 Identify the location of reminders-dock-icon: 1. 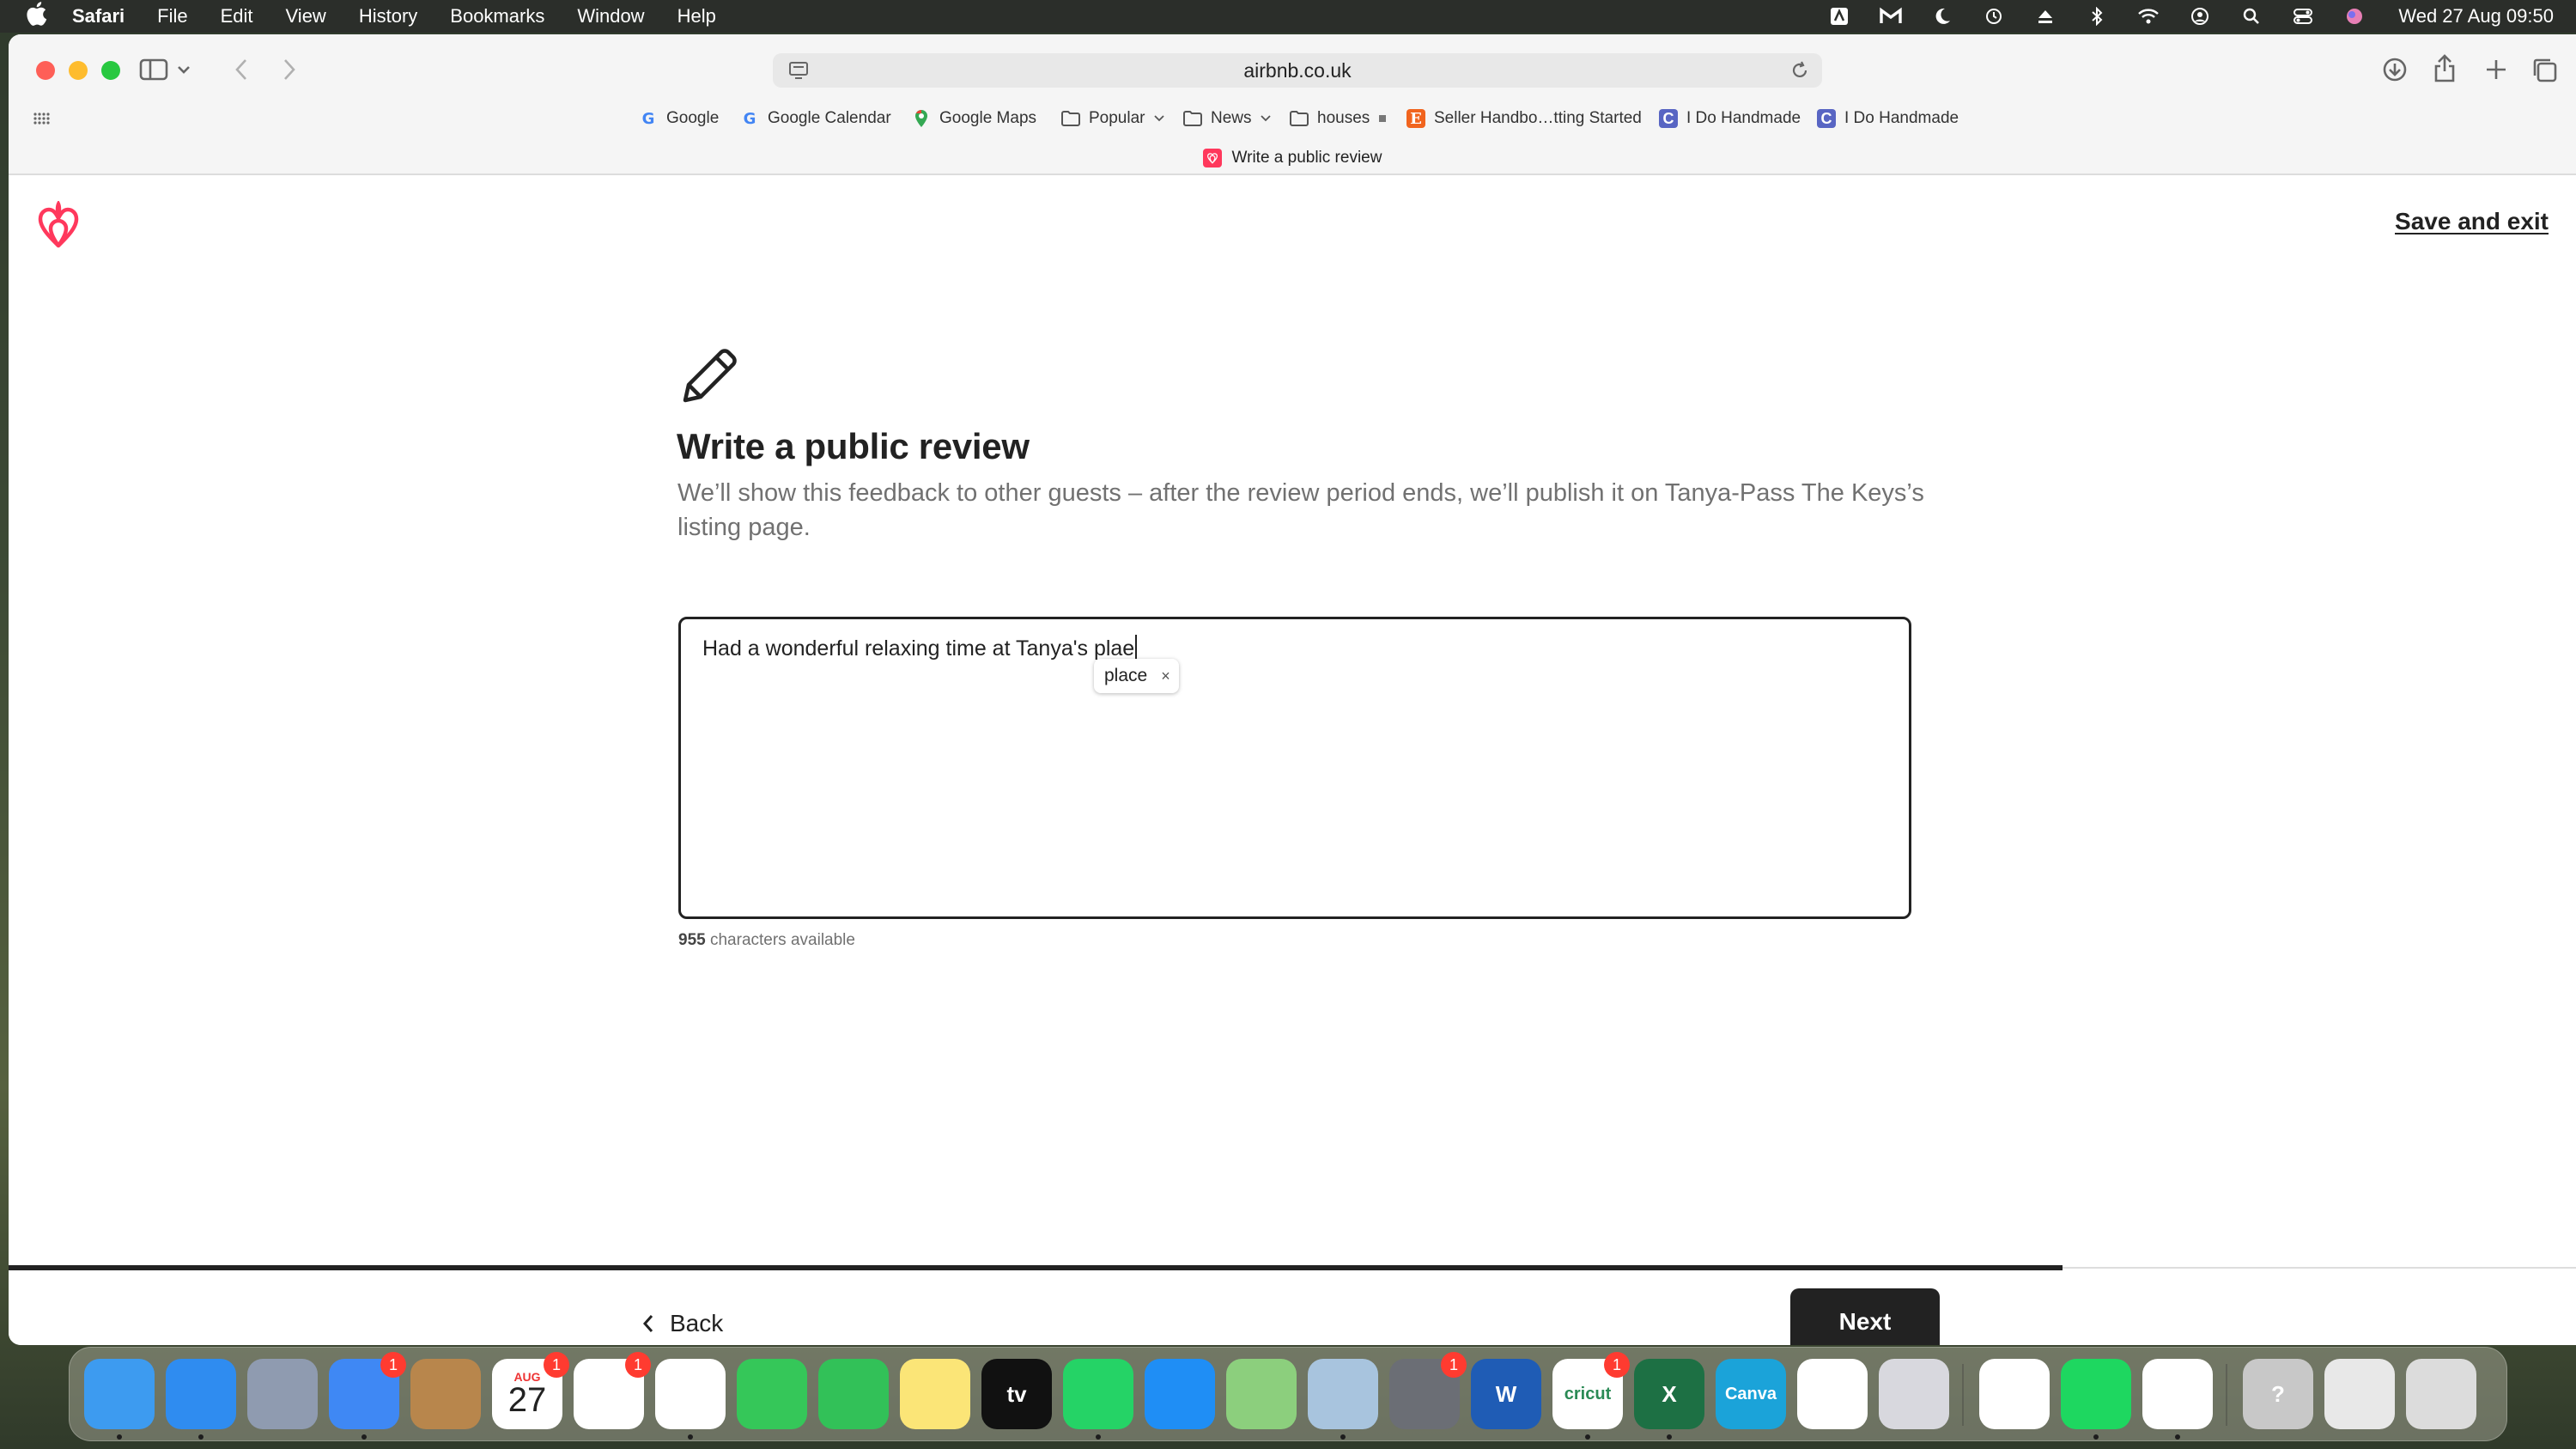
(612, 1390).